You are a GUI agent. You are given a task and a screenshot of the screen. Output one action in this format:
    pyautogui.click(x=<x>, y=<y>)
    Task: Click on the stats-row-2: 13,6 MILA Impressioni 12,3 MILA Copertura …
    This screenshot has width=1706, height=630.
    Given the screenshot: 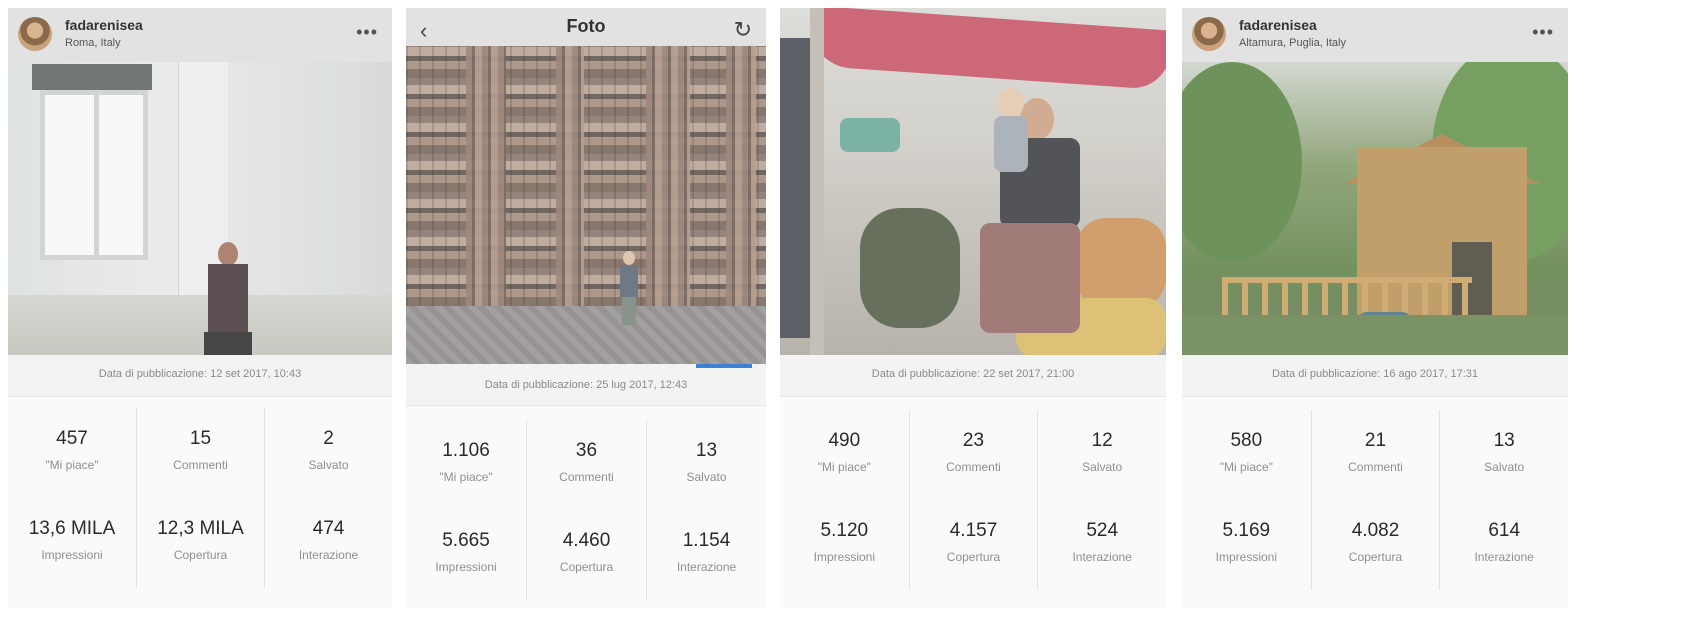 What is the action you would take?
    pyautogui.click(x=200, y=543)
    